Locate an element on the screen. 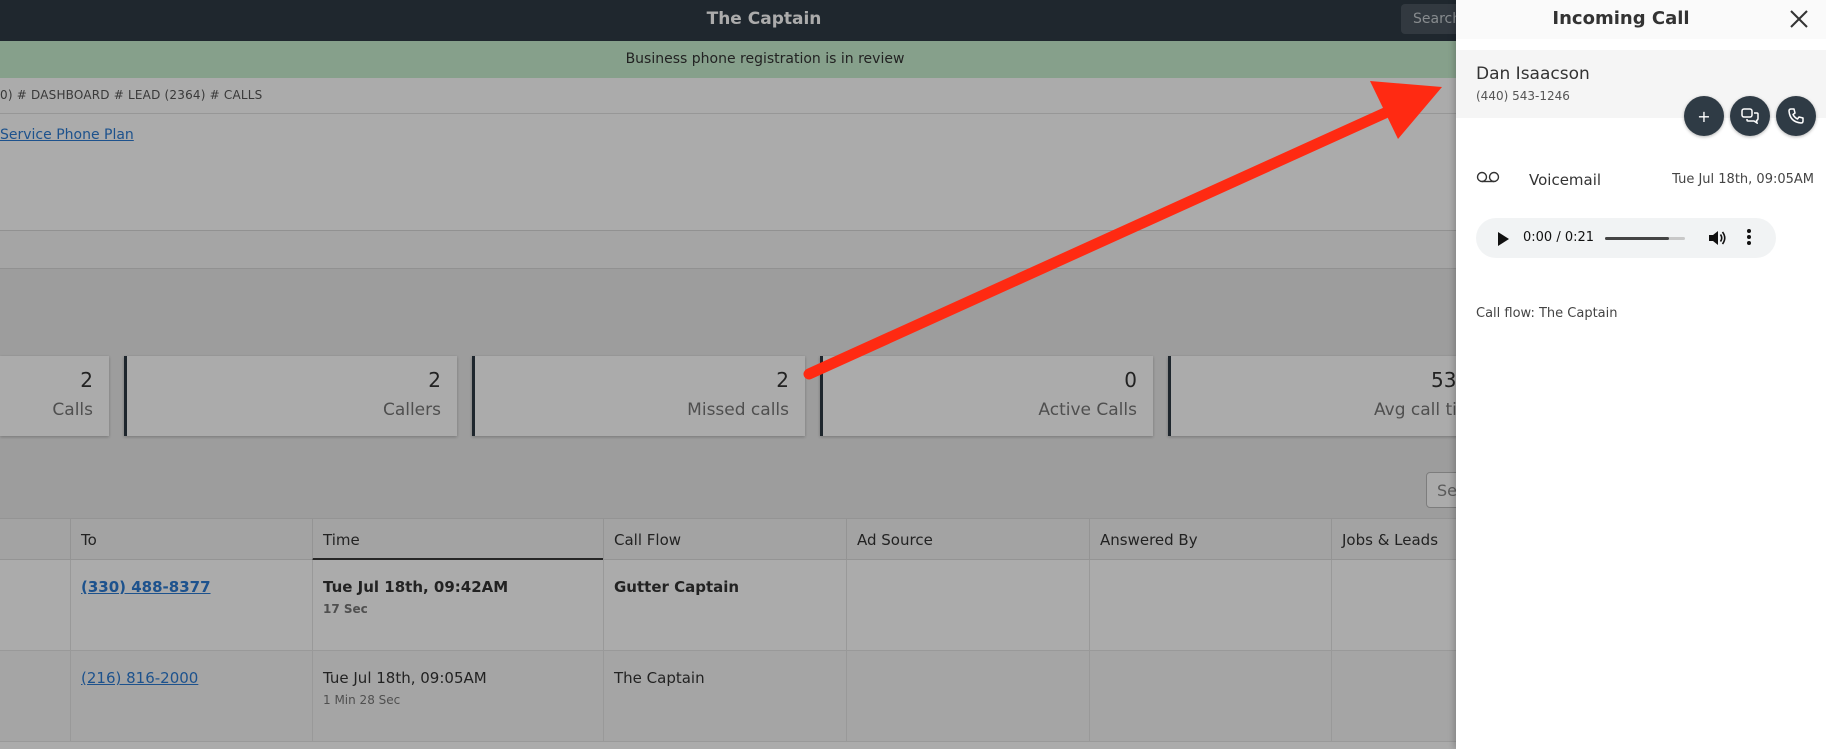 The height and width of the screenshot is (749, 1826). add-button: + is located at coordinates (1704, 116).